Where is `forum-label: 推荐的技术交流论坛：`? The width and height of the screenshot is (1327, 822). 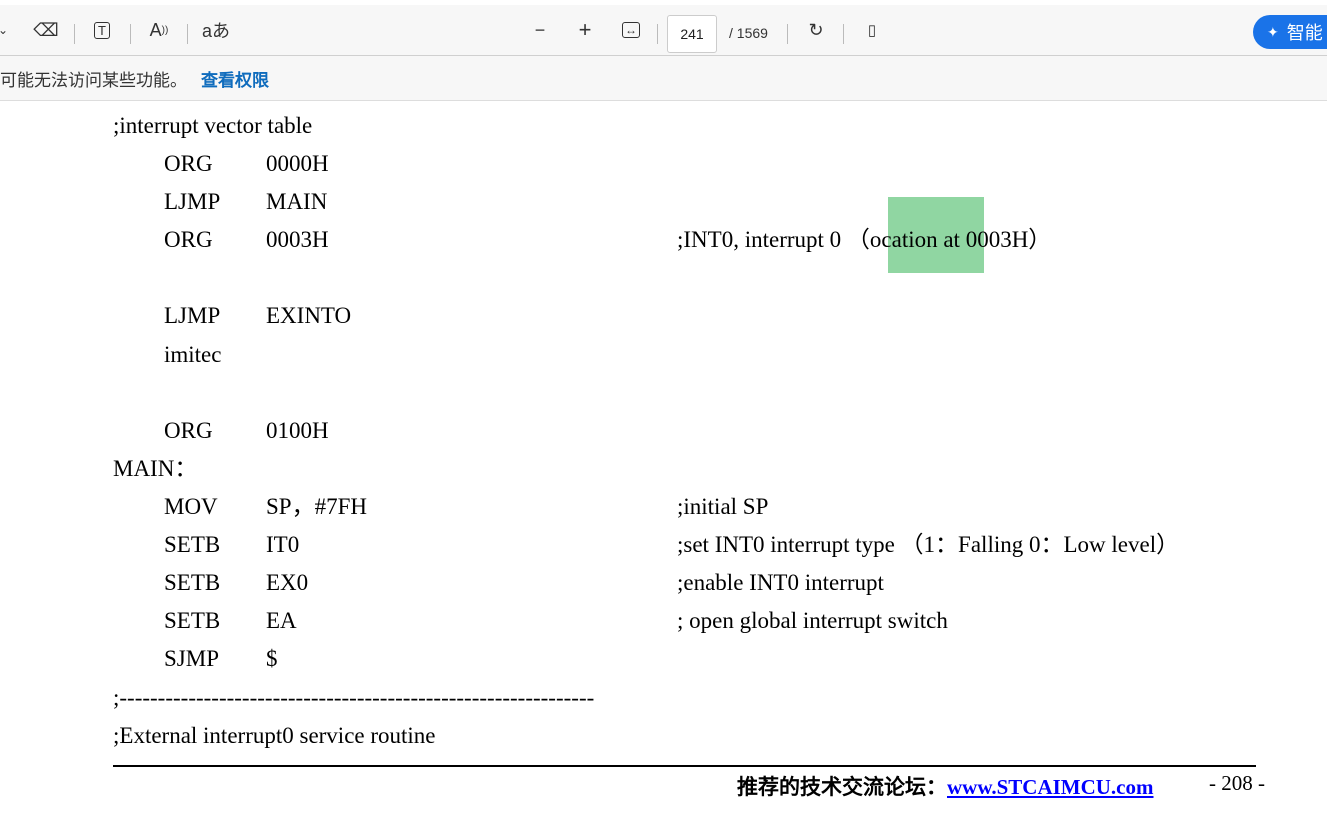 forum-label: 推荐的技术交流论坛： is located at coordinates (842, 787).